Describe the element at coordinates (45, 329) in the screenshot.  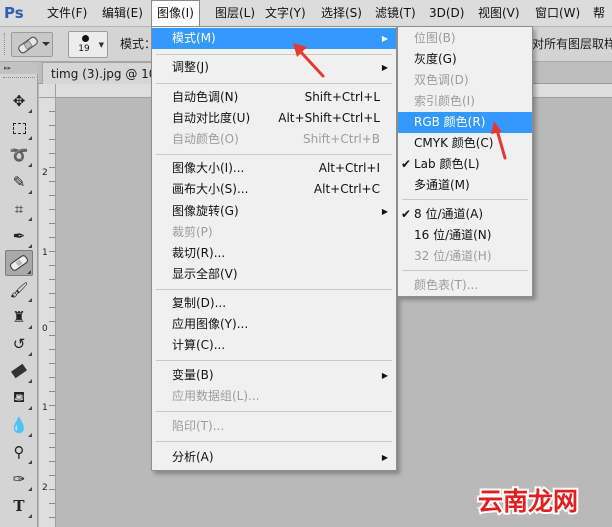
I see `ruler-label: 0` at that location.